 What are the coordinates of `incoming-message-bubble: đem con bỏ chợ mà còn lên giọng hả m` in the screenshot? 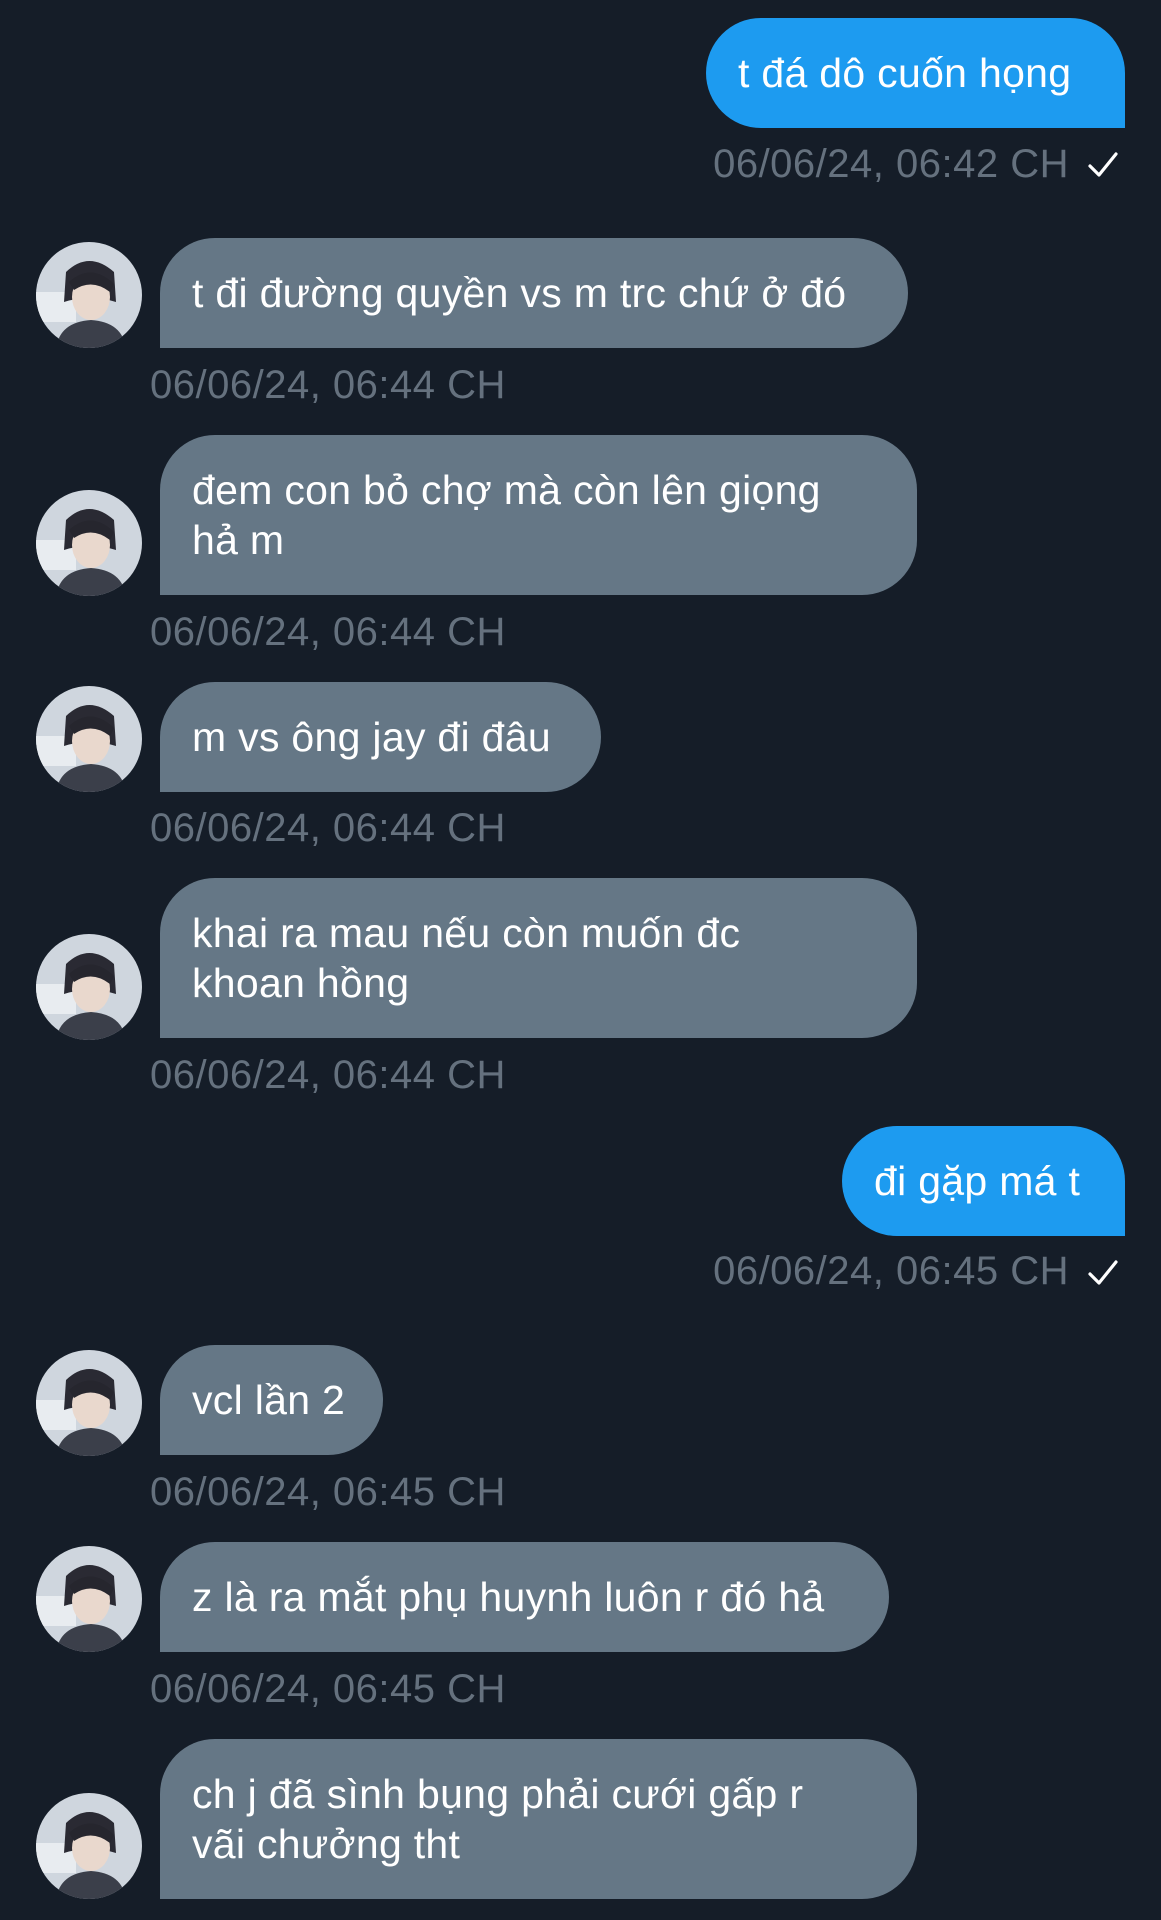 It's located at (538, 515).